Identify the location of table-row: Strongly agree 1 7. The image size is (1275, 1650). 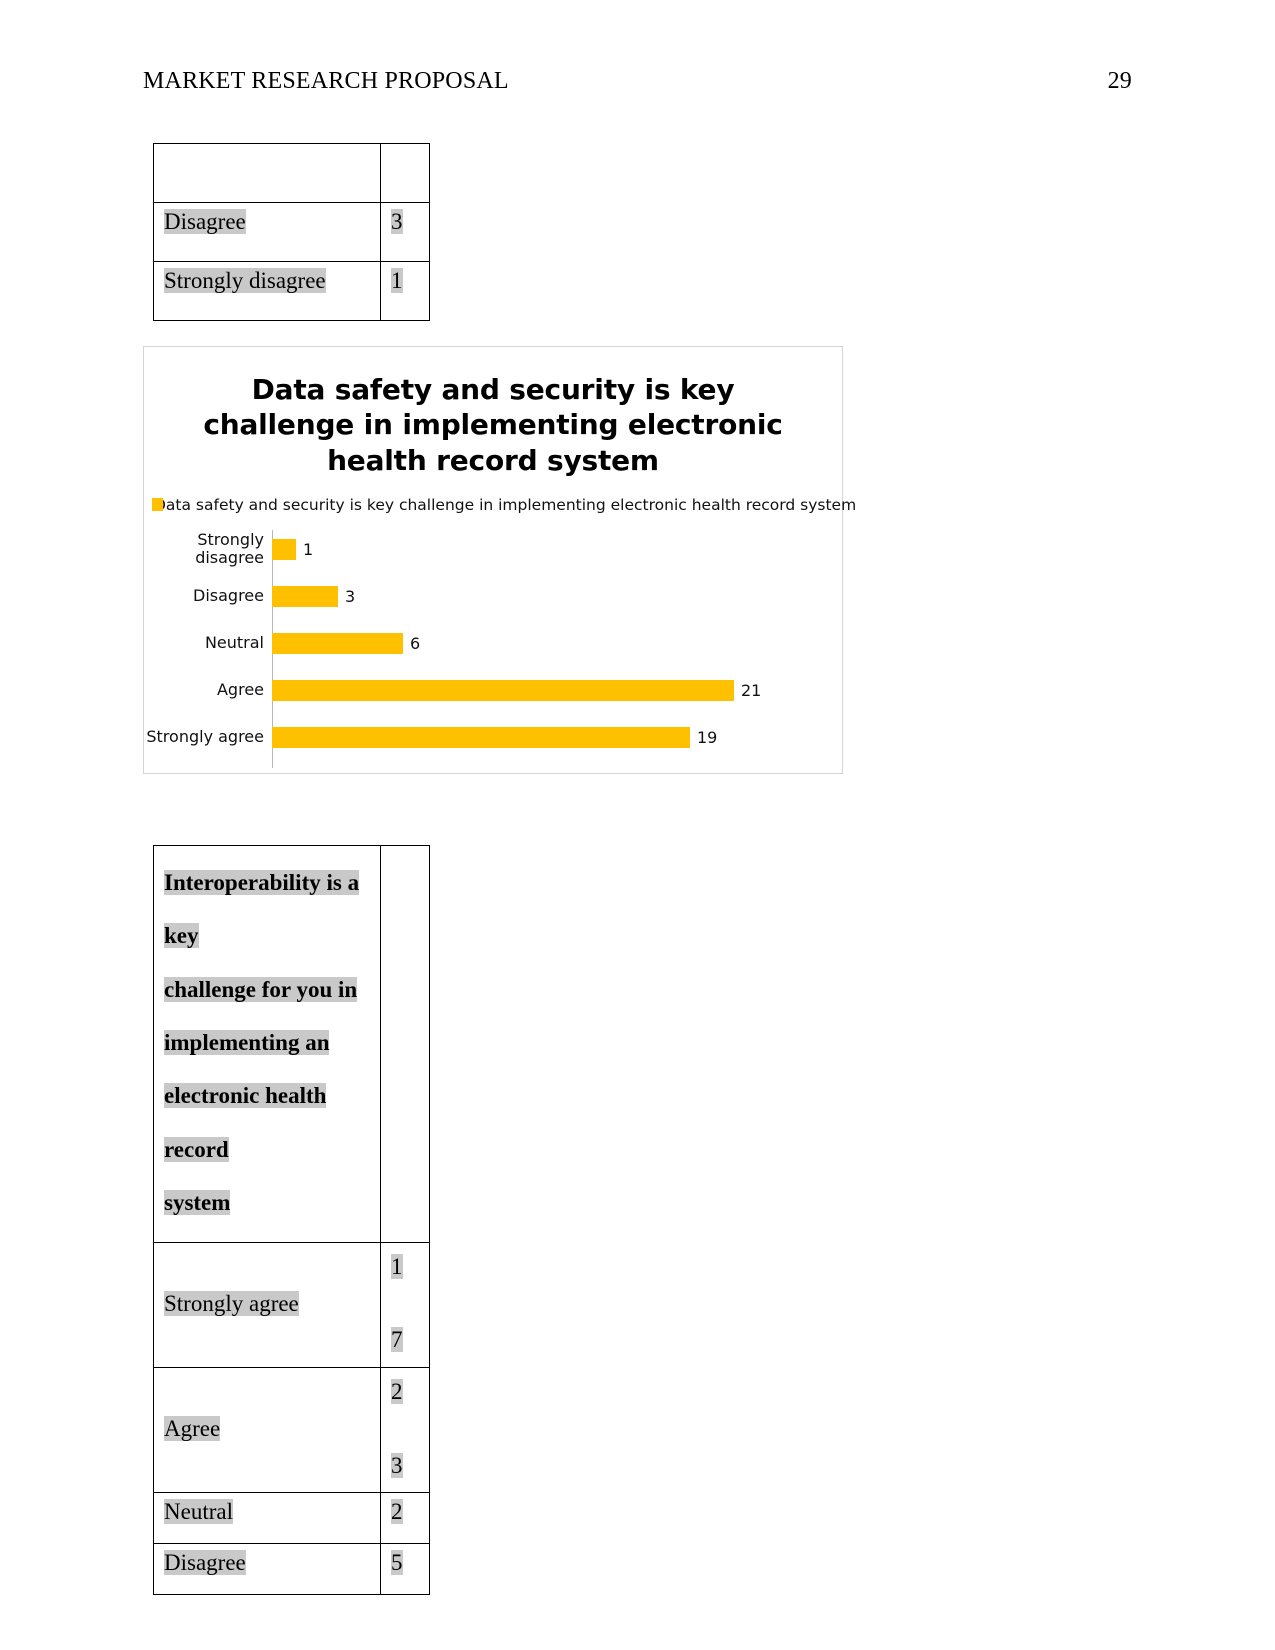
(291, 1304).